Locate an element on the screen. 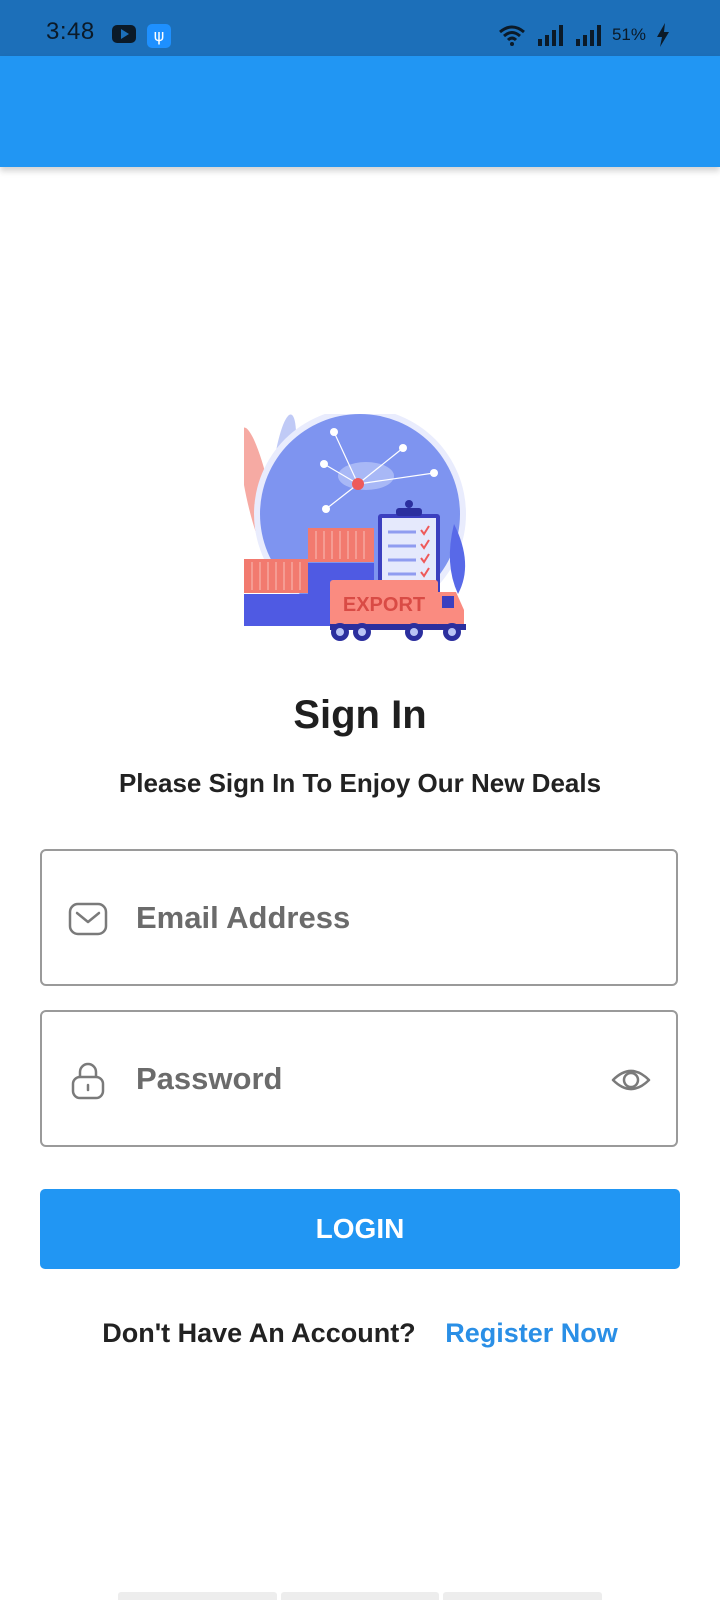 The image size is (720, 1600). export-label: EXPORT is located at coordinates (384, 605).